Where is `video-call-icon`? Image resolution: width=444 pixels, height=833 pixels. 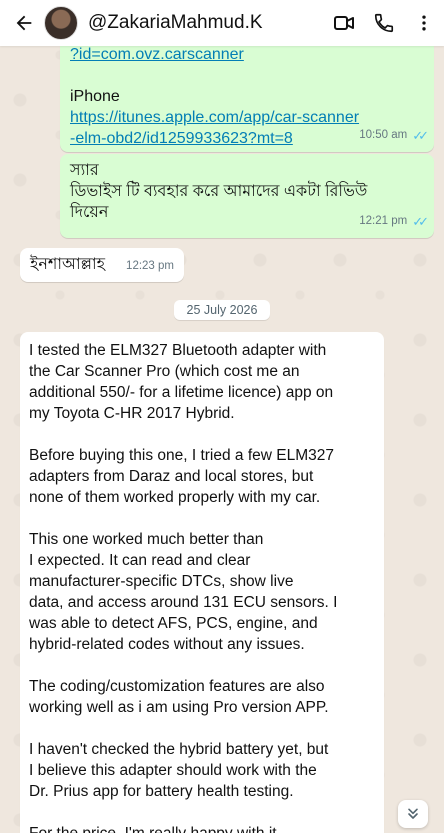
video-call-icon is located at coordinates (344, 23).